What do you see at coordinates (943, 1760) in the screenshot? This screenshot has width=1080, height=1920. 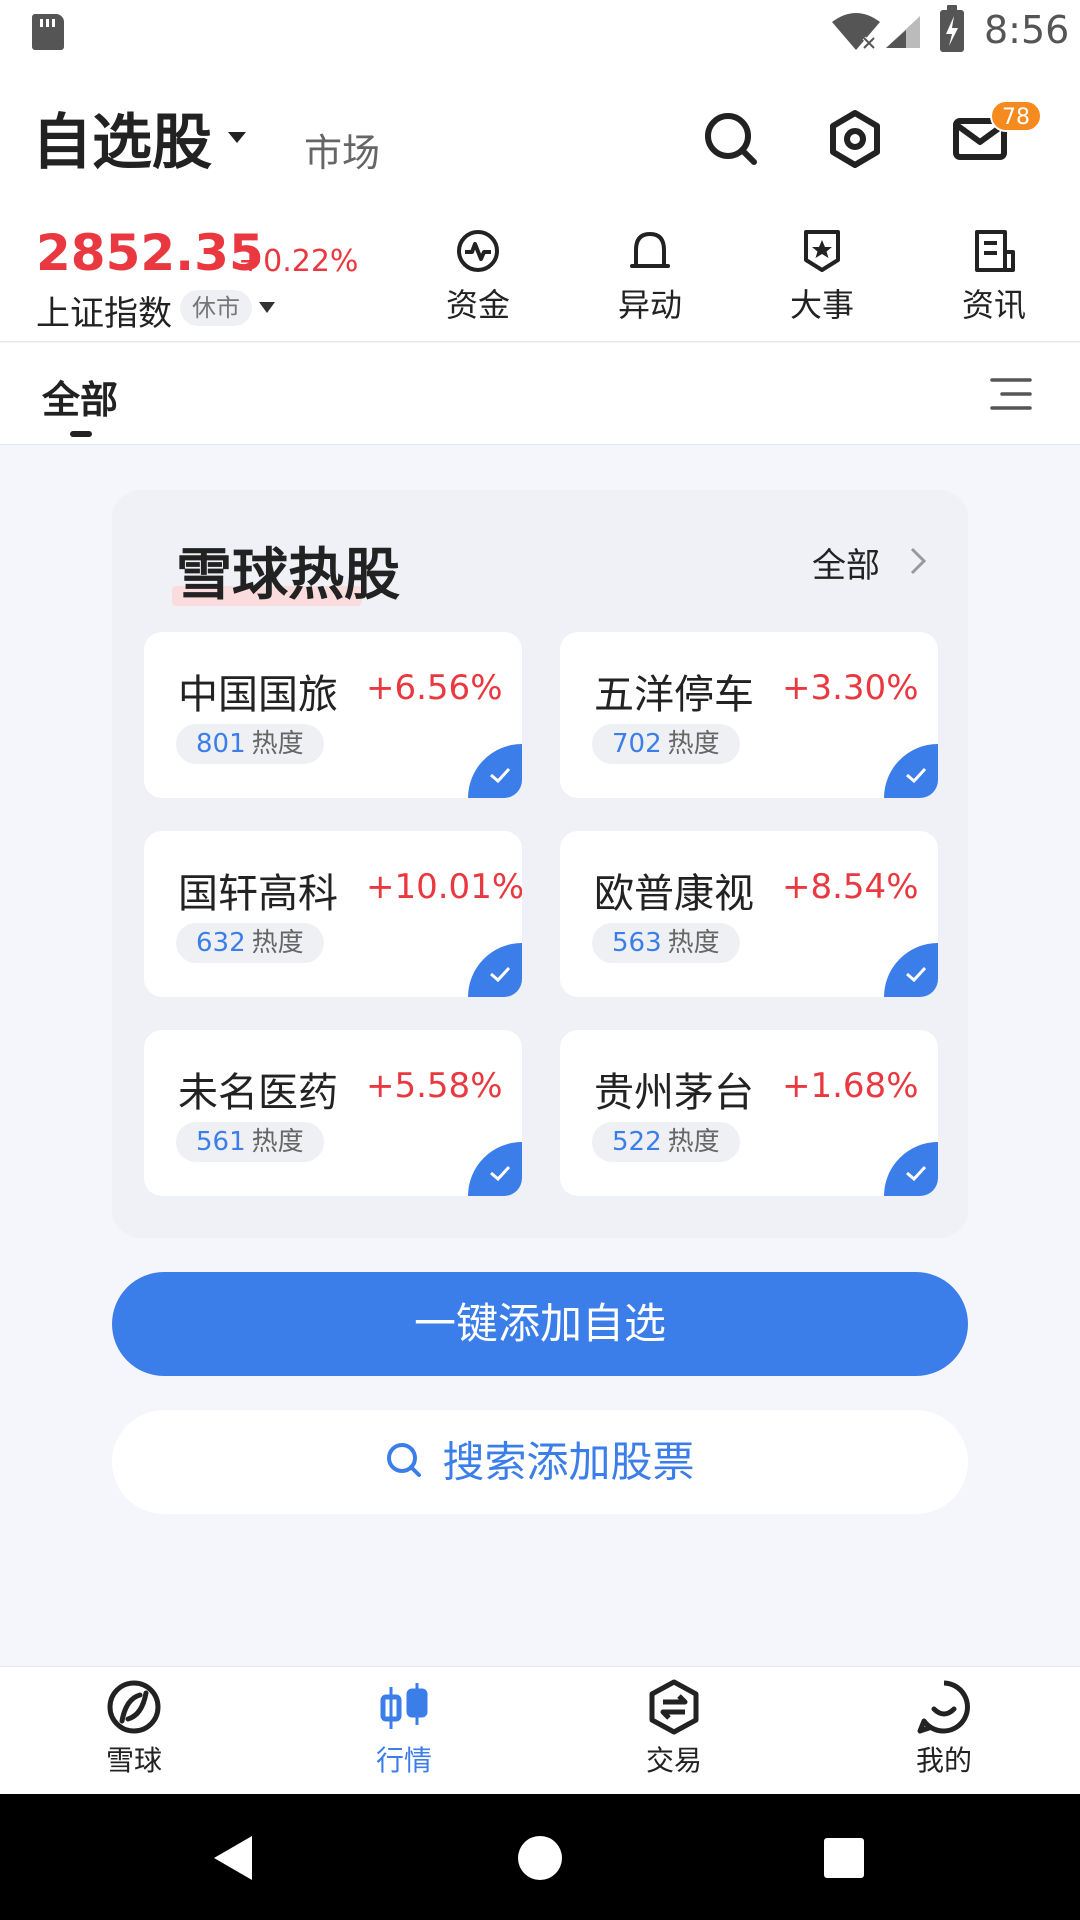 I see `nav-label: 我的` at bounding box center [943, 1760].